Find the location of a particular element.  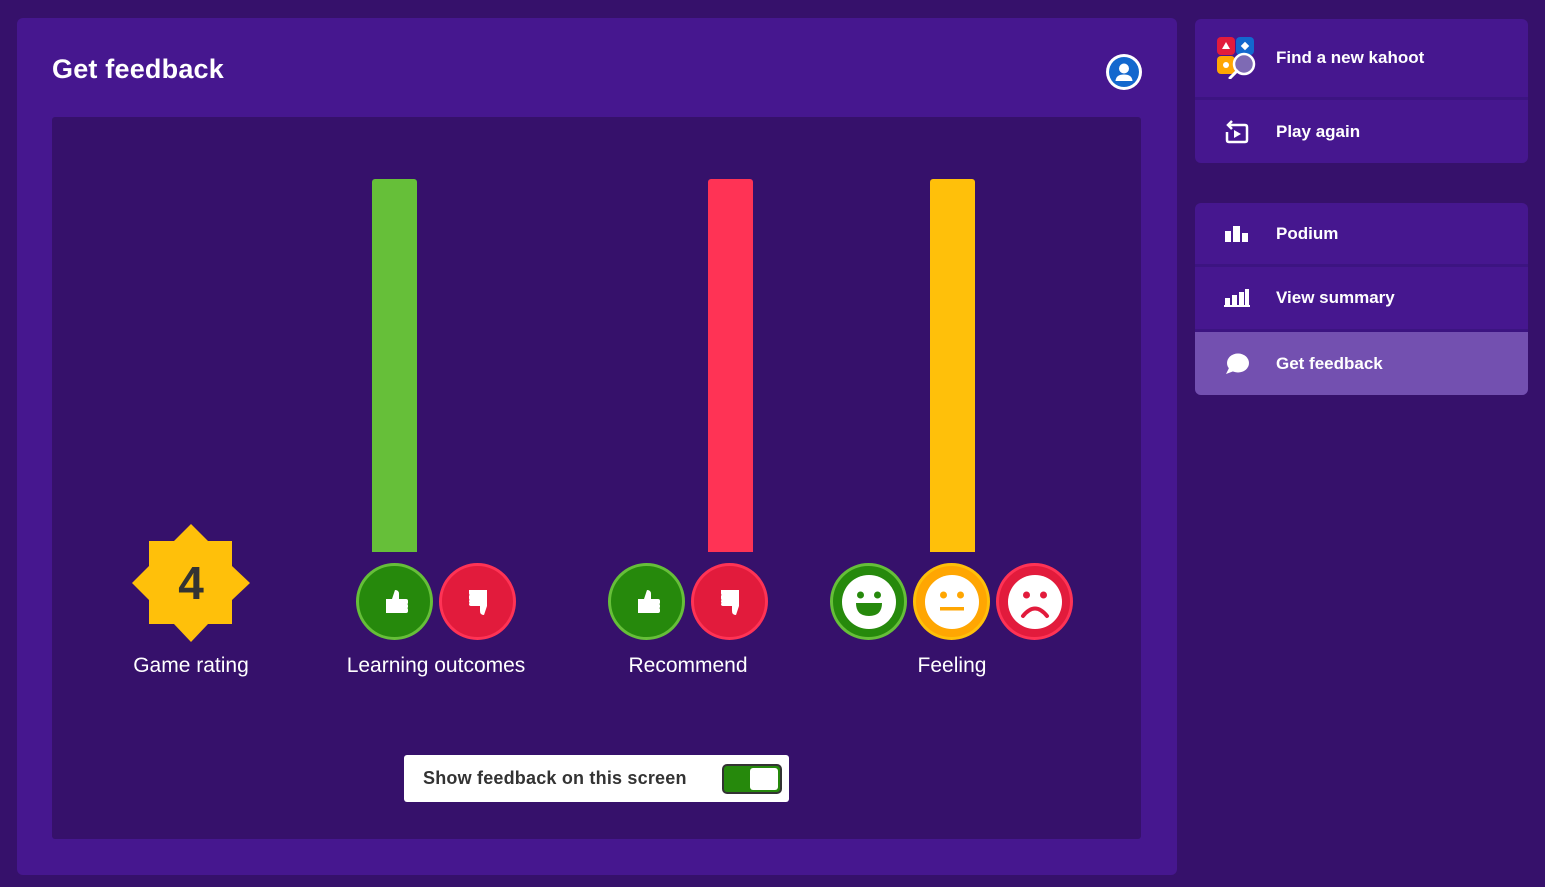

feeling-neutral is located at coordinates (951, 601).